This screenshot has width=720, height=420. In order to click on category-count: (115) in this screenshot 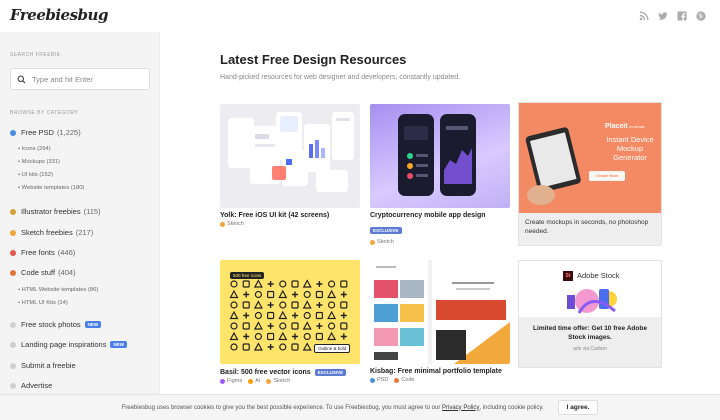, I will do `click(92, 211)`.